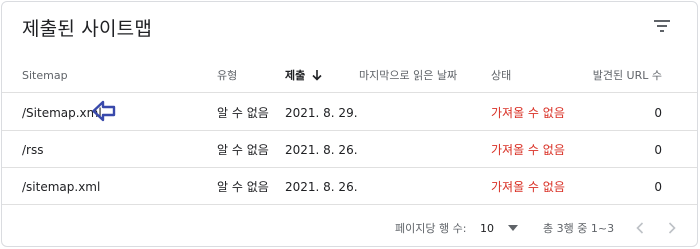 Image resolution: width=700 pixels, height=249 pixels. I want to click on header-status: 상태, so click(501, 75).